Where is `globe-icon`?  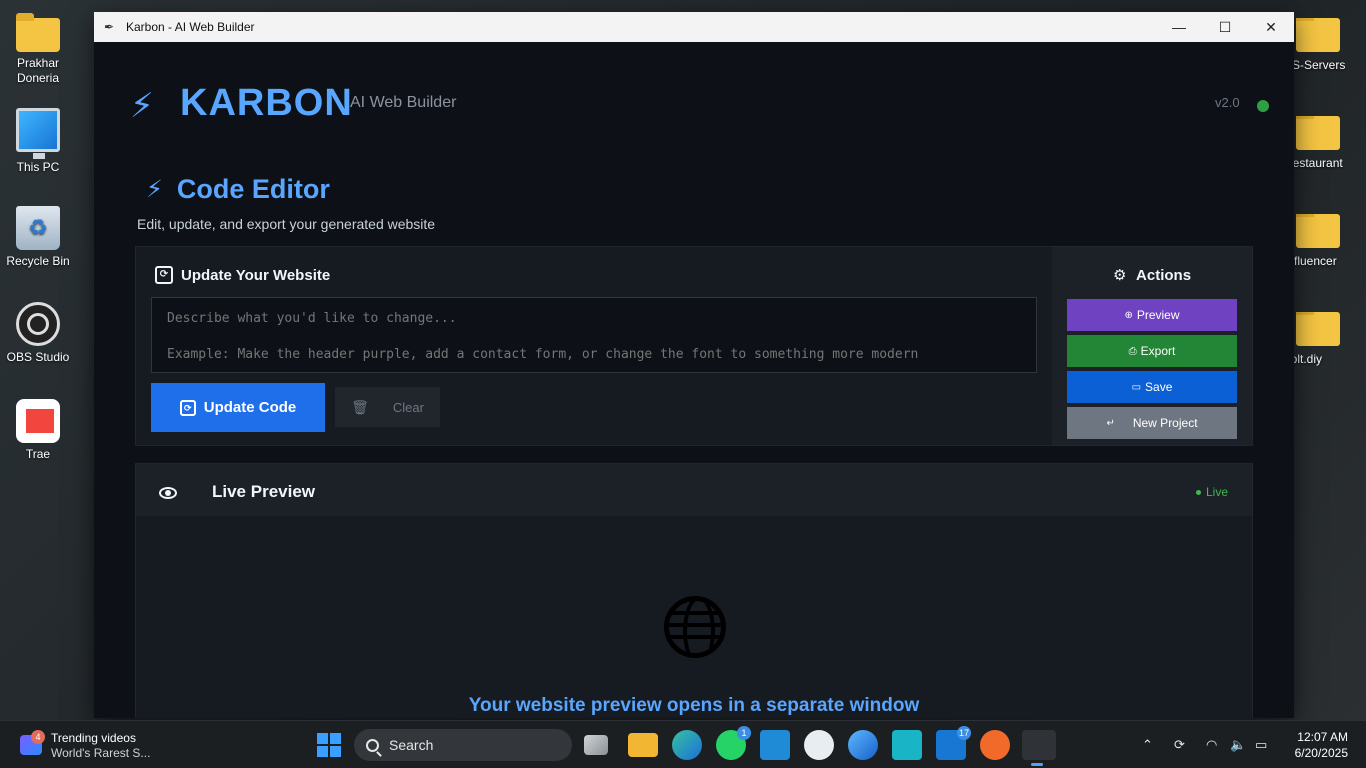
globe-icon is located at coordinates (695, 627).